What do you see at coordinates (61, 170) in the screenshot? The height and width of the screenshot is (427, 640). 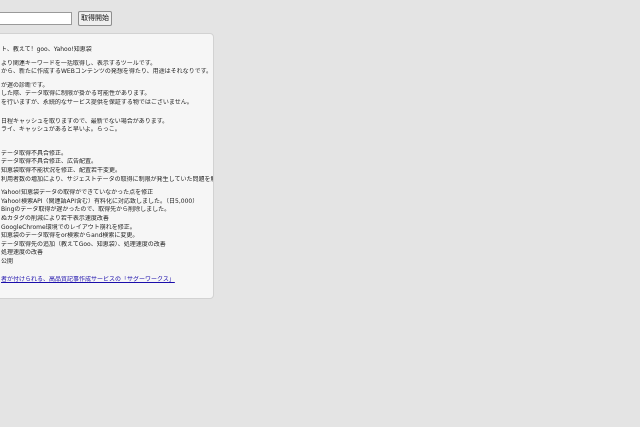 I see `changelog-item: 知恵袋取得不能状況を修正、配置若干変更。` at bounding box center [61, 170].